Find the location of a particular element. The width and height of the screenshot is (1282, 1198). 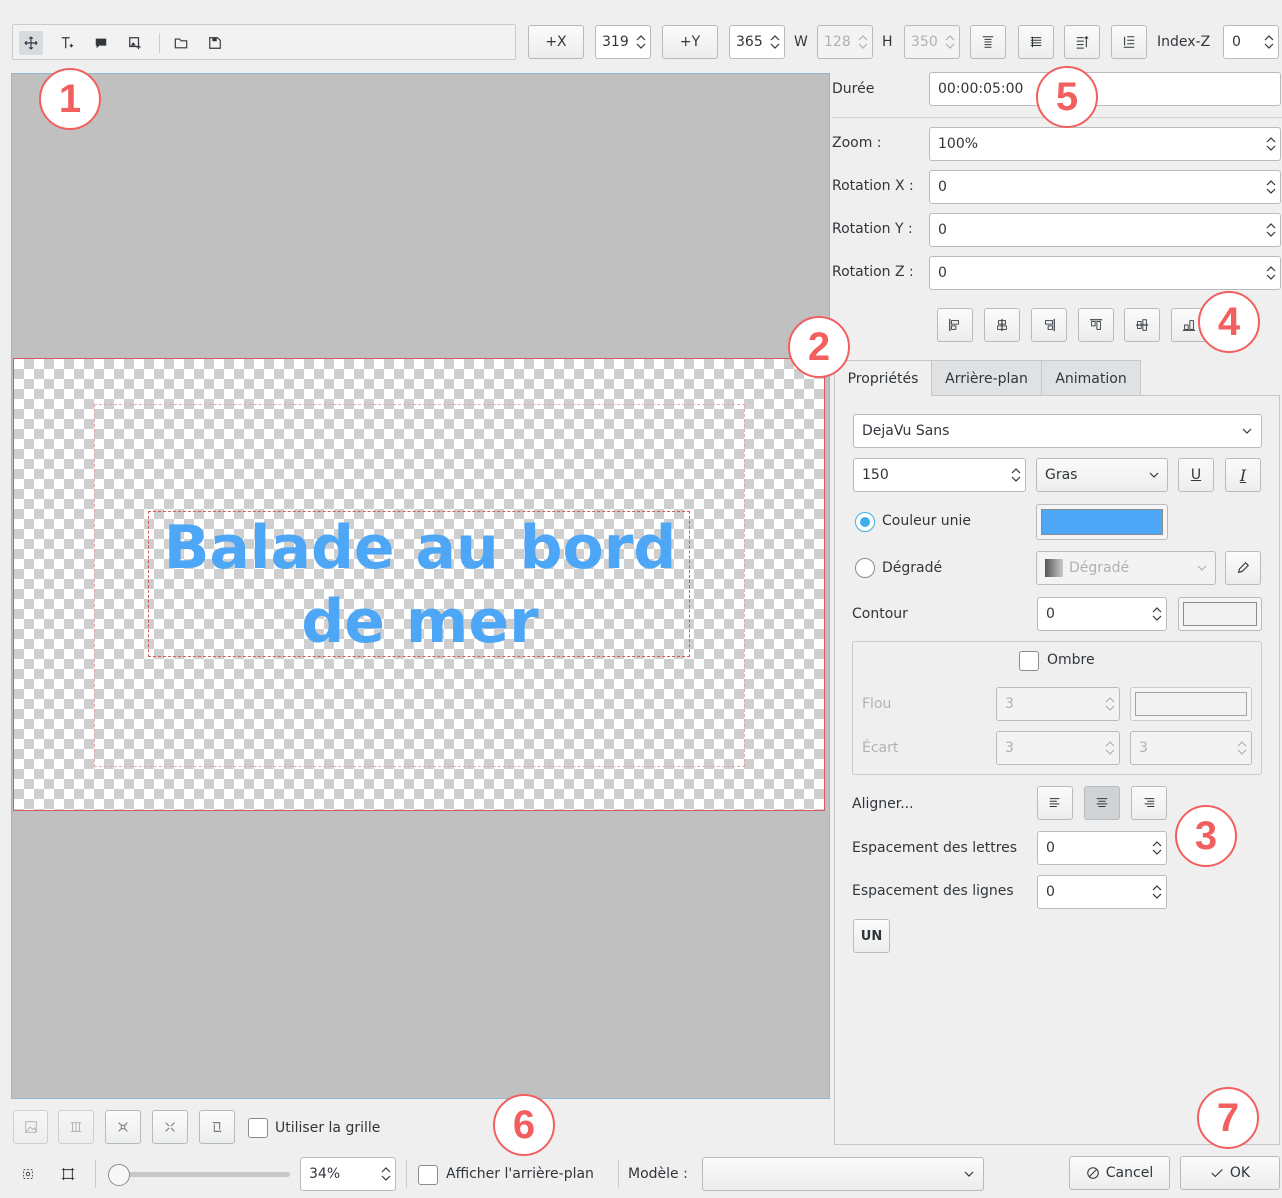

cancel-button: Cancel is located at coordinates (1119, 1173).